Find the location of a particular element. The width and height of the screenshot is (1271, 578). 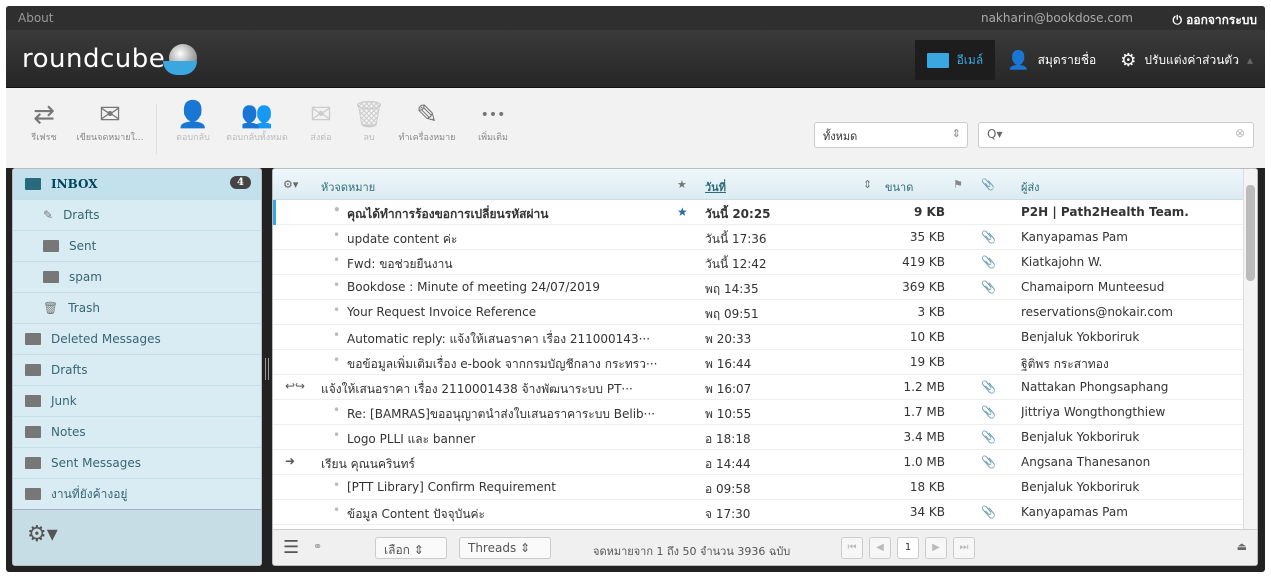

page-number-input: 1 is located at coordinates (908, 548).